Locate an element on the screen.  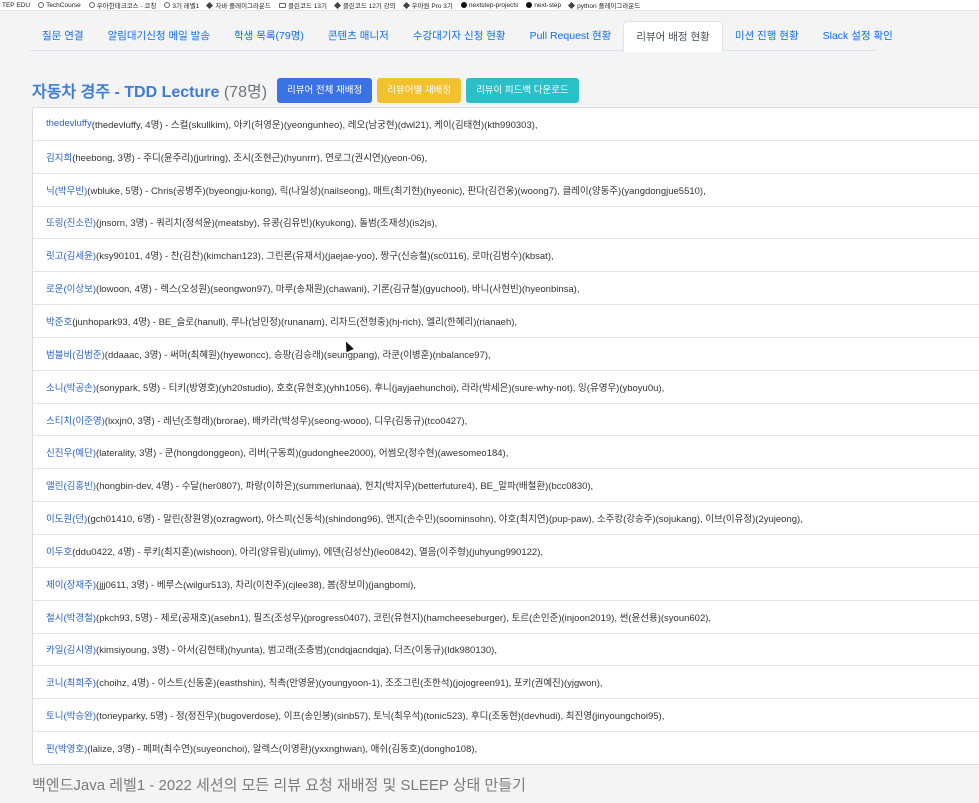
reviewer-link: 핀(박영호) is located at coordinates (66, 748).